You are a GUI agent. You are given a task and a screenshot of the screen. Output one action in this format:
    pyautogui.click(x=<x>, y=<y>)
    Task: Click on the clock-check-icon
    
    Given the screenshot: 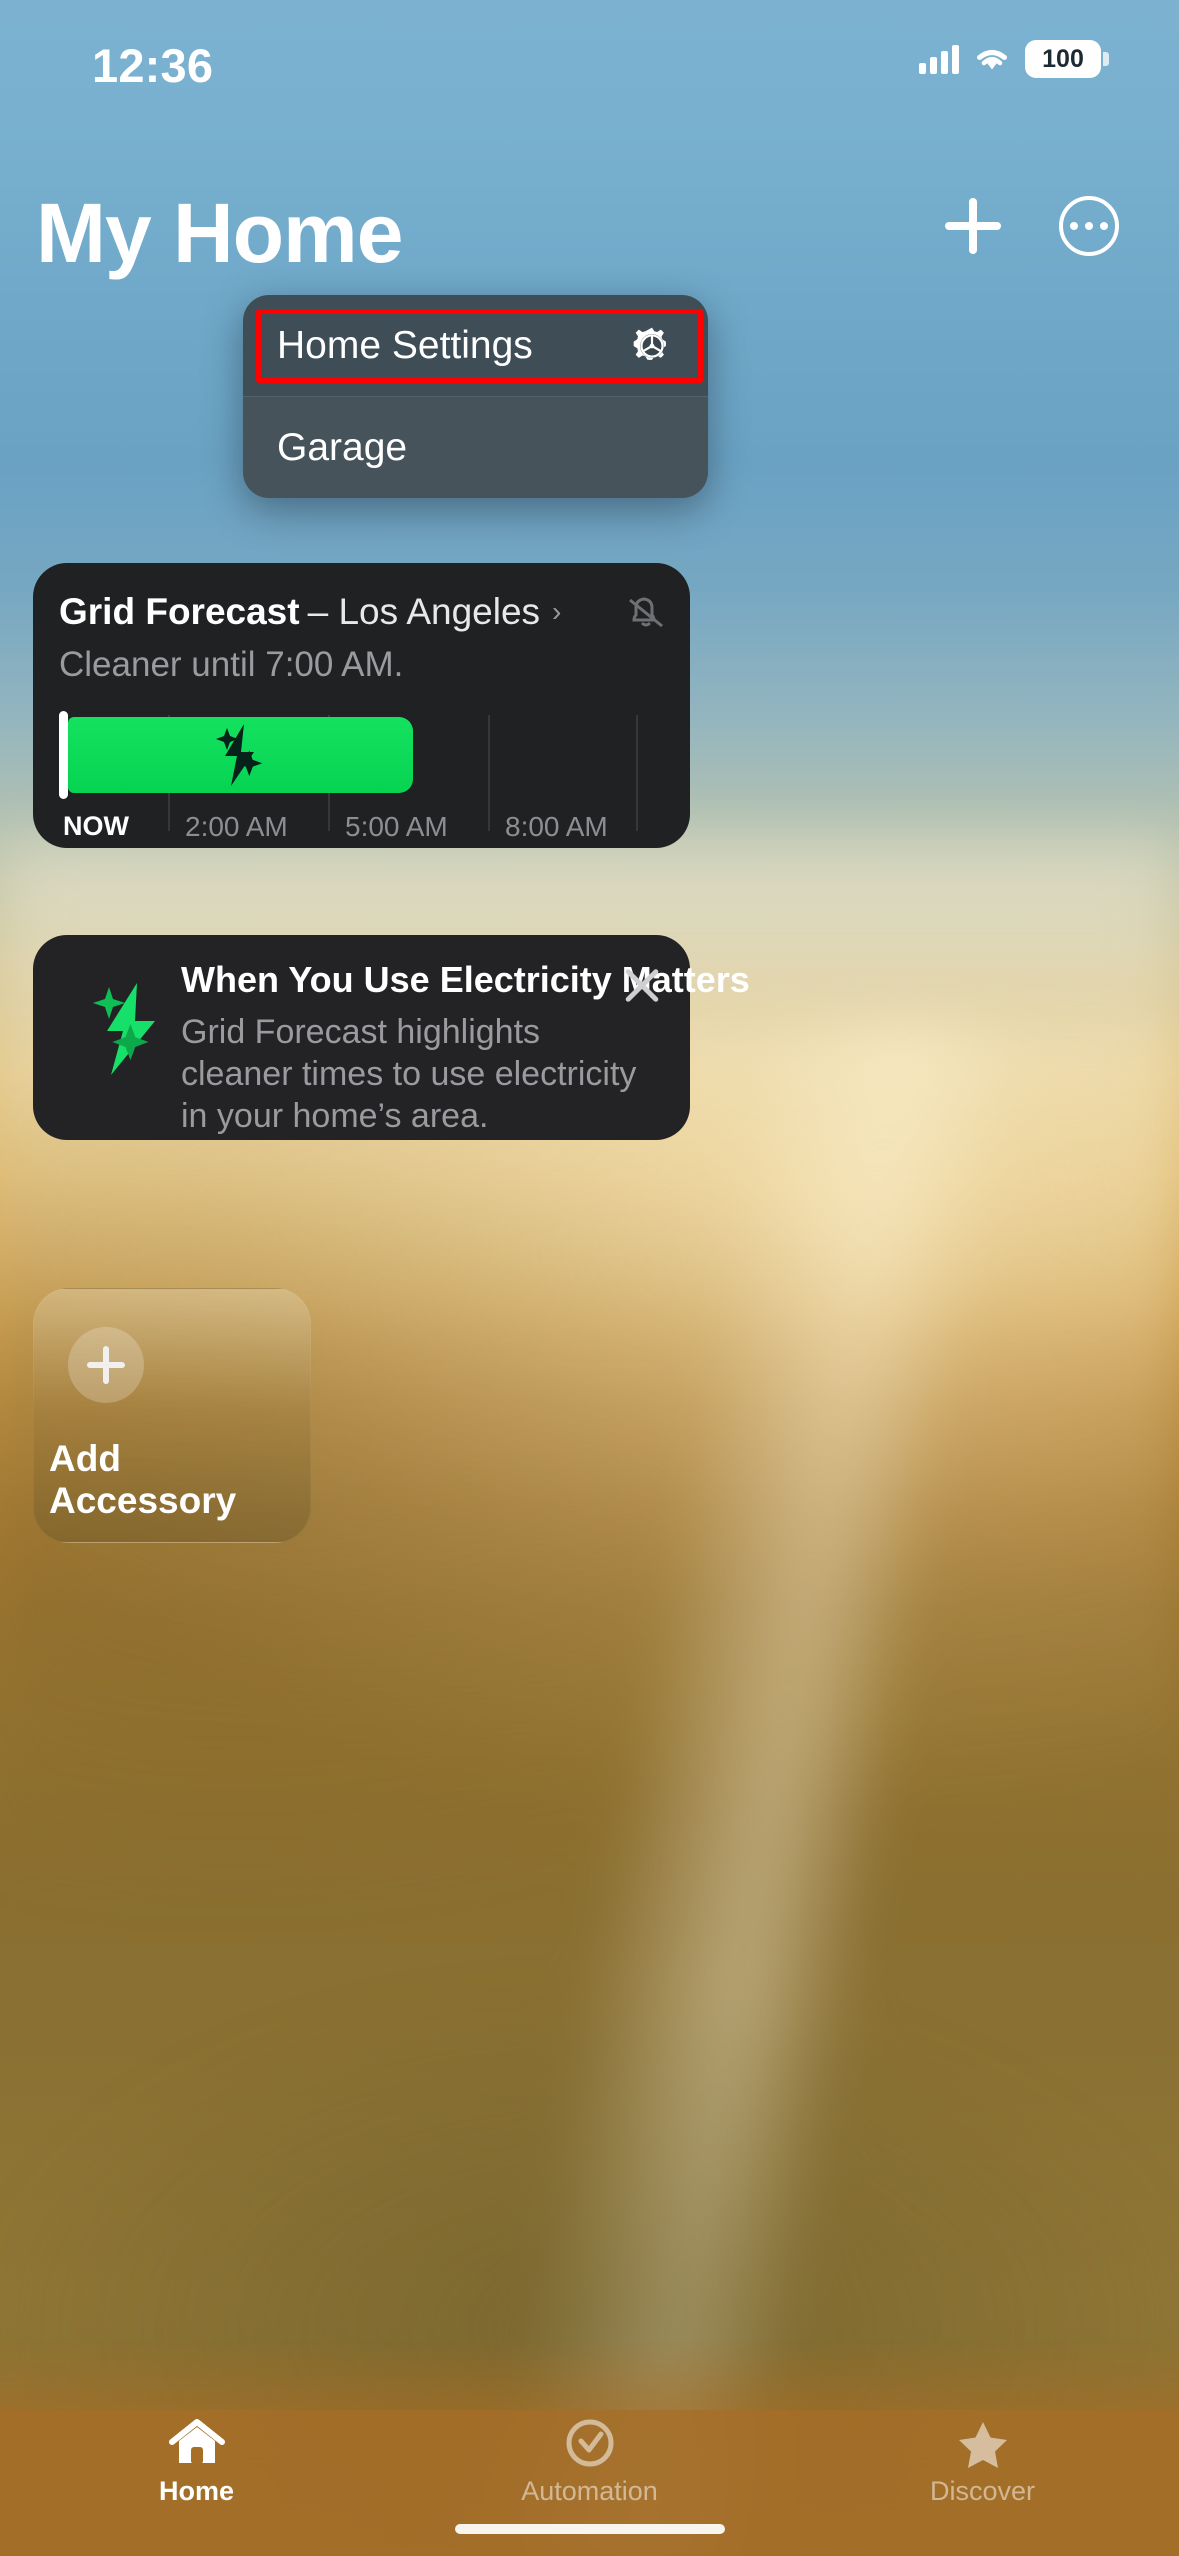 What is the action you would take?
    pyautogui.click(x=589, y=2443)
    